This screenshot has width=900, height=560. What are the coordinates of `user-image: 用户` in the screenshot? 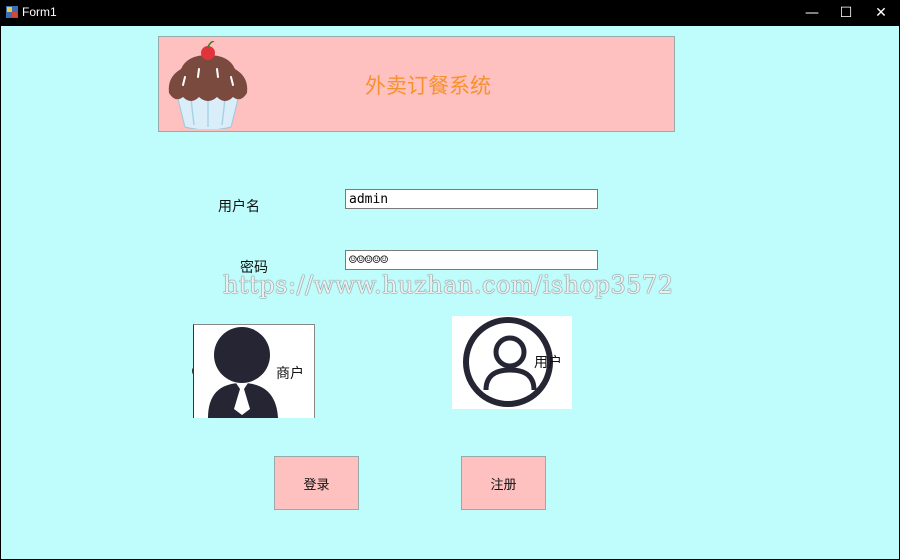 It's located at (512, 362).